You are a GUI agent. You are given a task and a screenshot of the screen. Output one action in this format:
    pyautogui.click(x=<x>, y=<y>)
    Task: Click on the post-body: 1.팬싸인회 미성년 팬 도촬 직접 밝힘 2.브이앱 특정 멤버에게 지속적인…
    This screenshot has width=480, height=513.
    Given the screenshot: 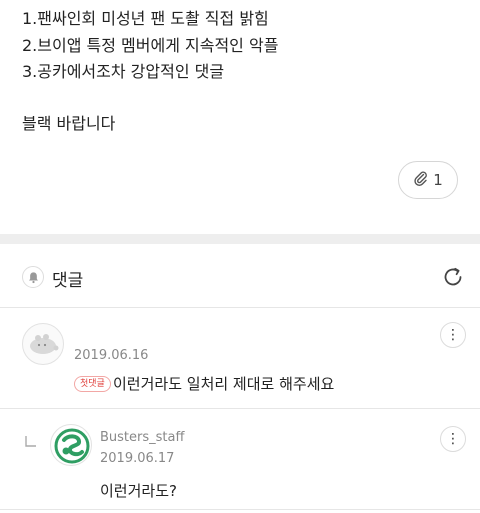 What is the action you would take?
    pyautogui.click(x=150, y=46)
    